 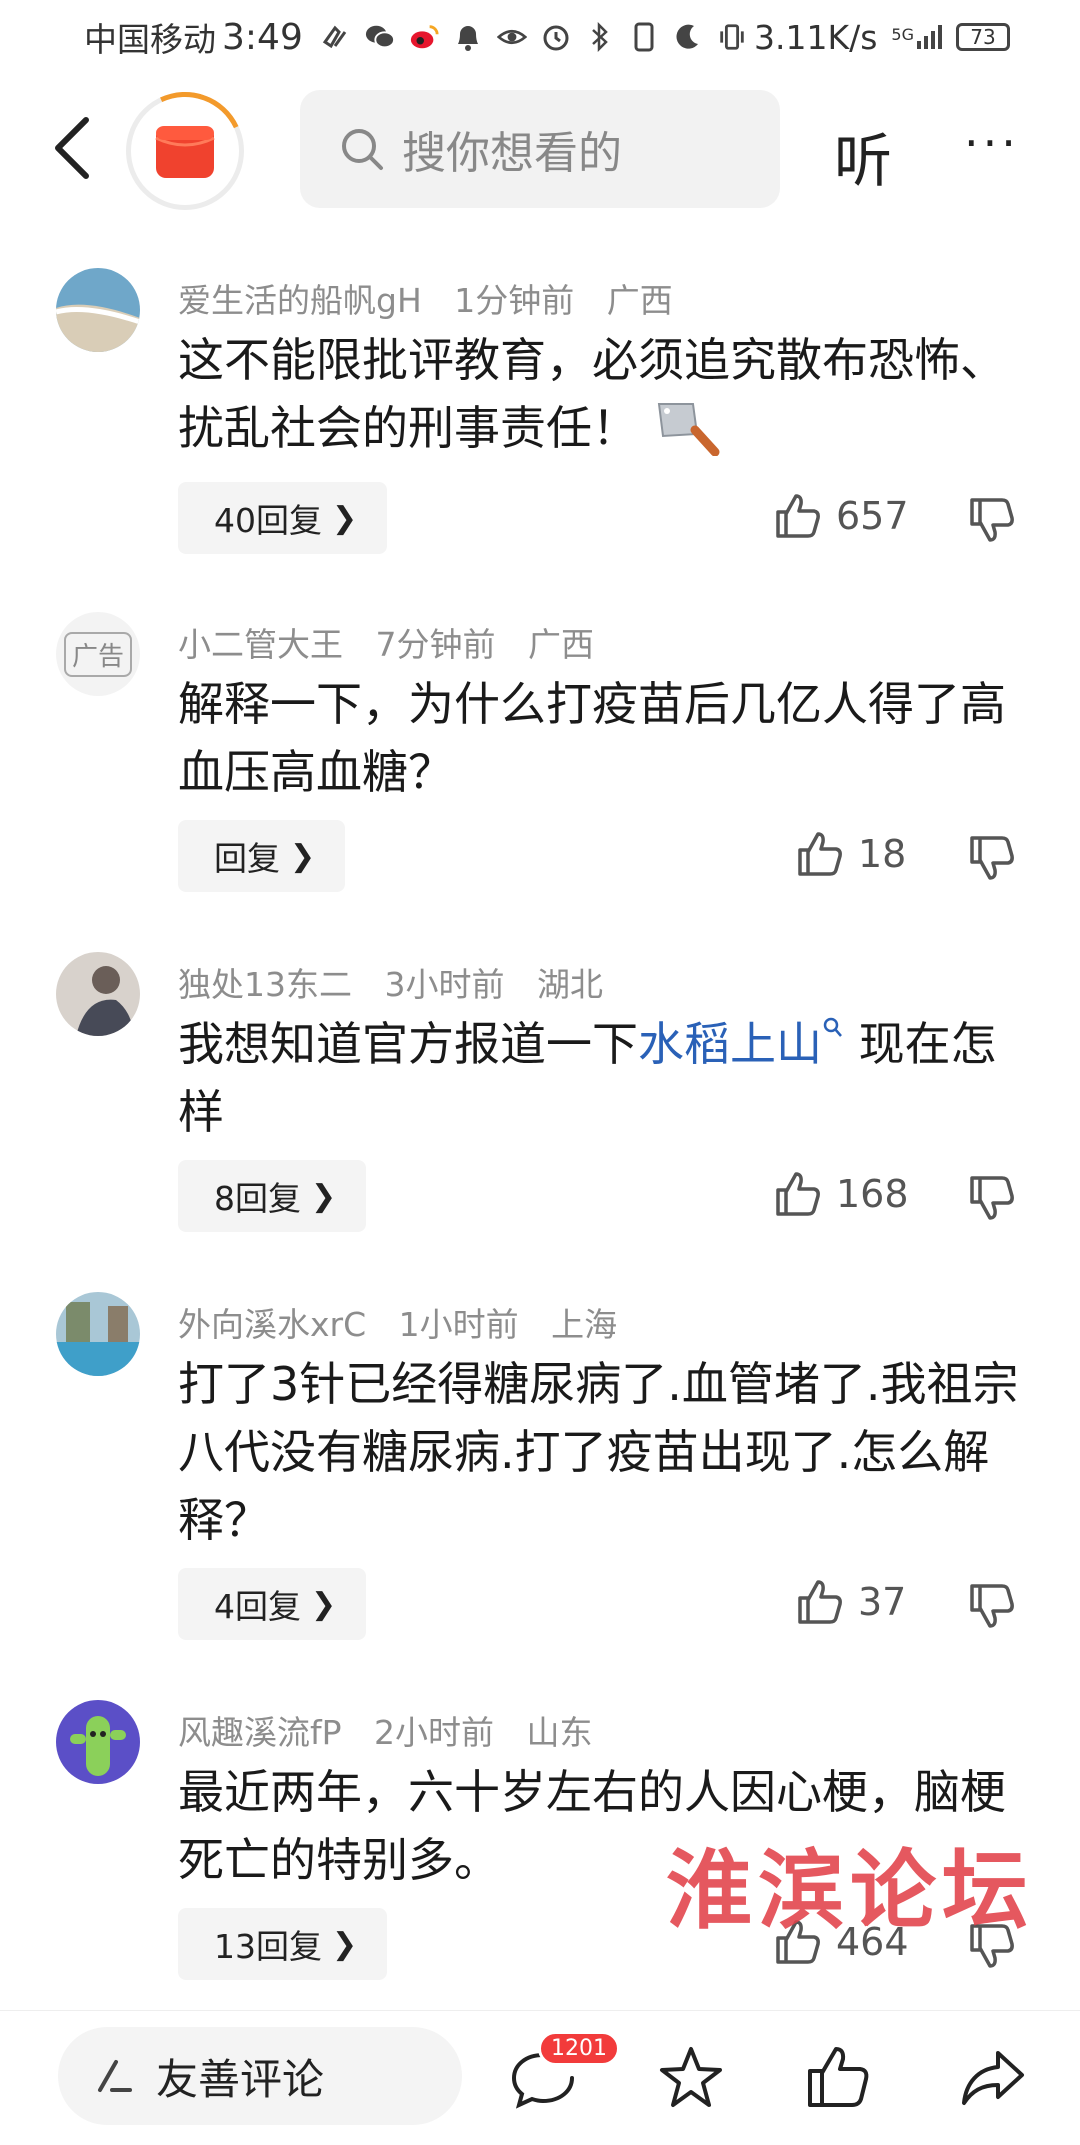 I want to click on comment-time: 1分钟前, so click(x=514, y=300).